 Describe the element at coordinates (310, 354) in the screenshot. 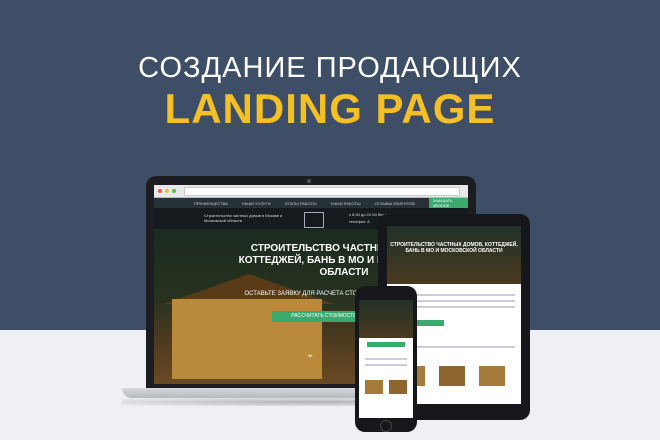

I see `chevron-down-icon: ⌄` at that location.